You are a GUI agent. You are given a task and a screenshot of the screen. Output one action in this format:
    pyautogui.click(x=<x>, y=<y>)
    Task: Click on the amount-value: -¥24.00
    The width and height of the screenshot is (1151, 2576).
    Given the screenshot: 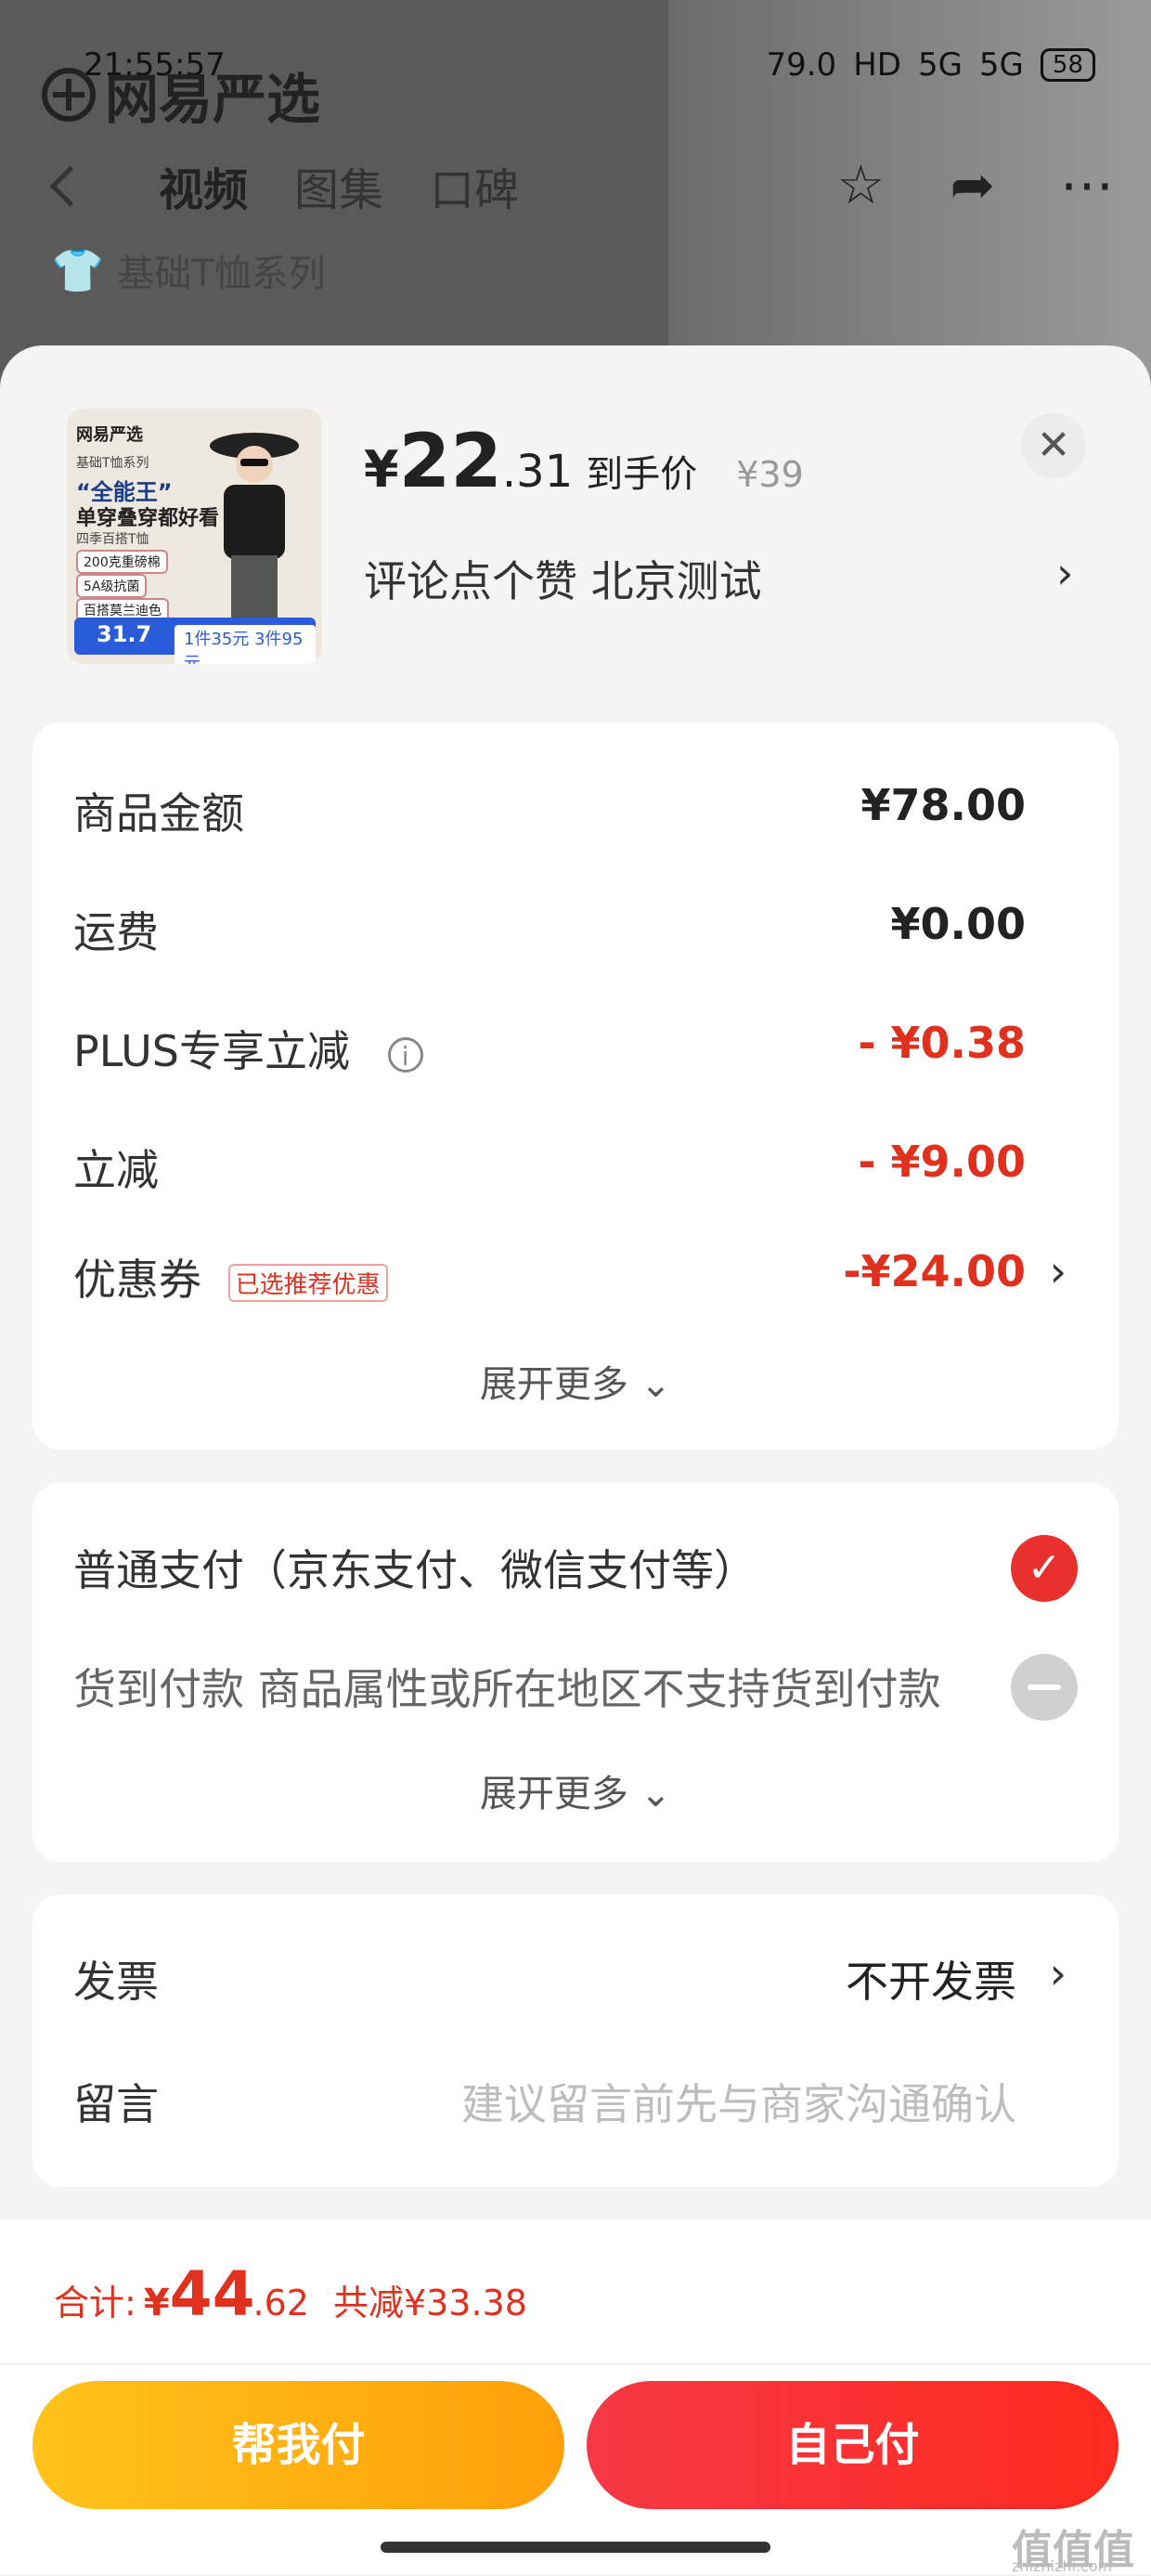 What is the action you would take?
    pyautogui.click(x=934, y=1271)
    